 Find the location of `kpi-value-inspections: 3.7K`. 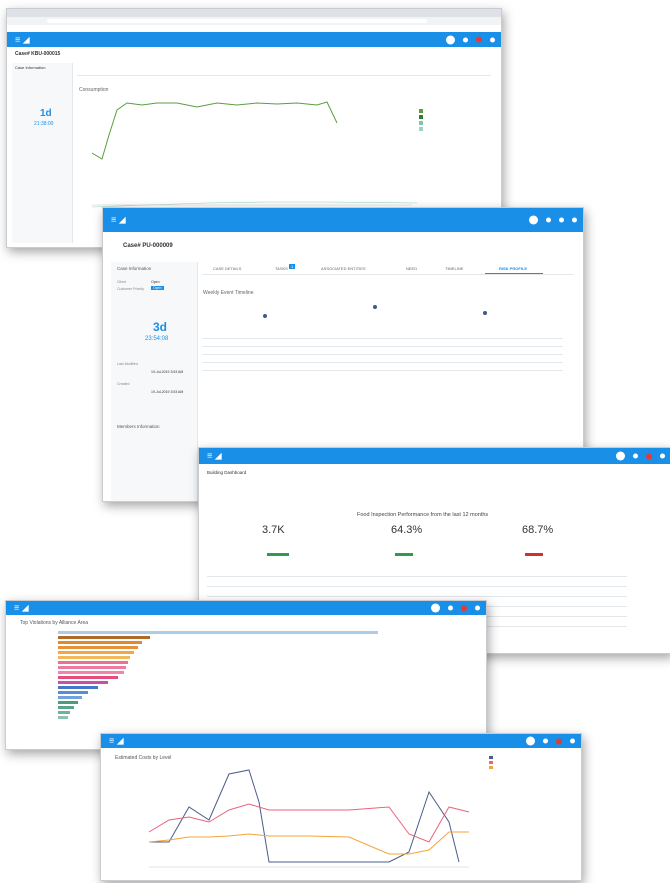

kpi-value-inspections: 3.7K is located at coordinates (273, 530).